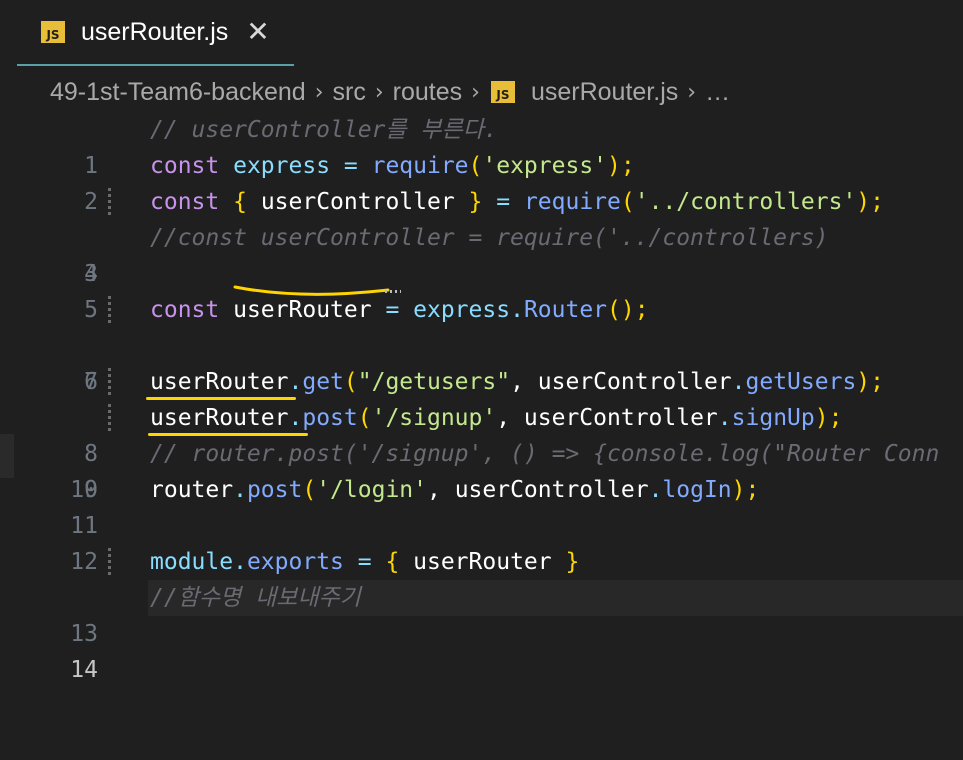 The width and height of the screenshot is (963, 760). I want to click on code-line: 12, so click(481, 541).